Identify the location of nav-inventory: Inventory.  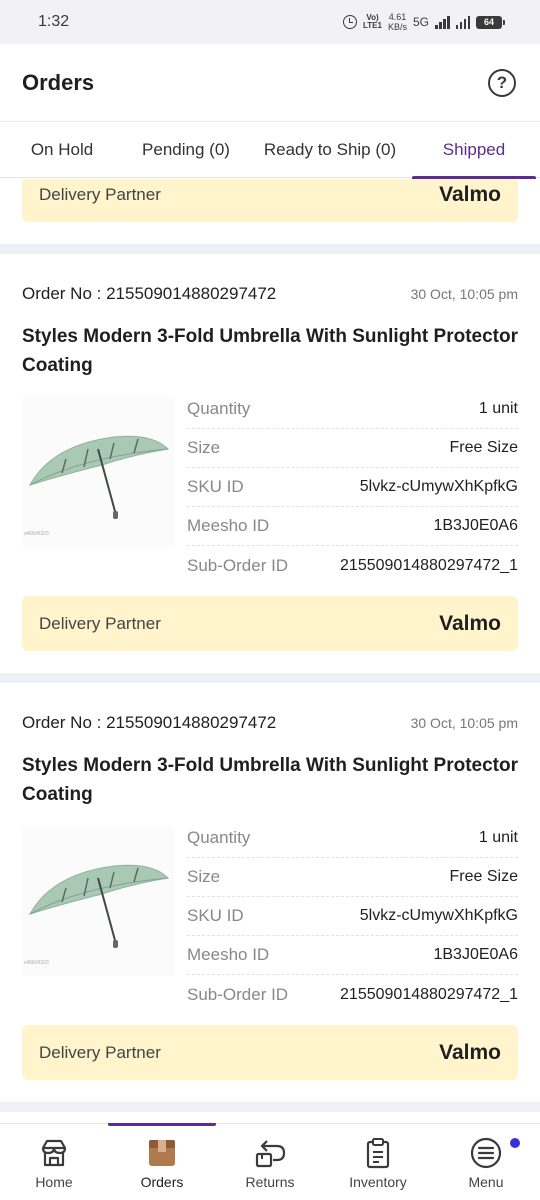
(378, 1162).